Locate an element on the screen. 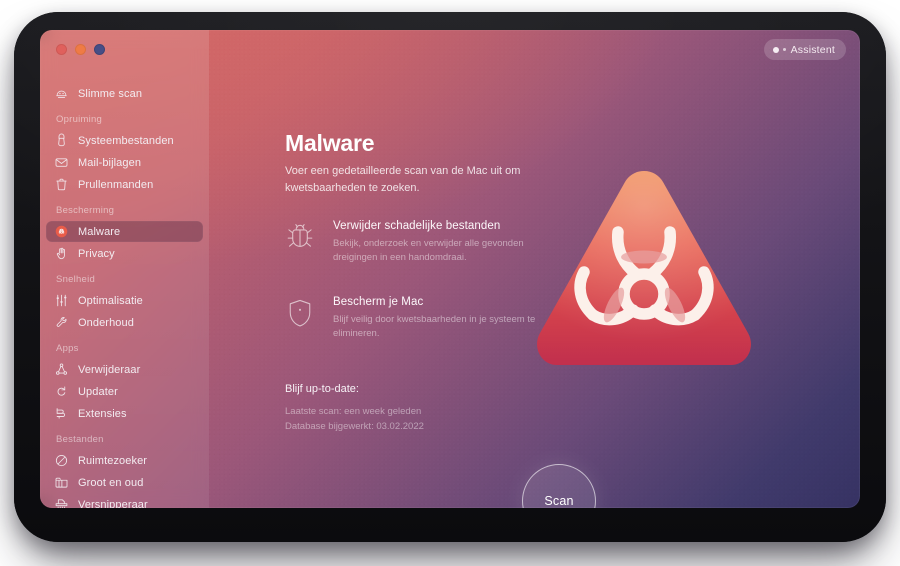  sidebar-item-versnipperaar: Versnipperaar is located at coordinates (124, 501).